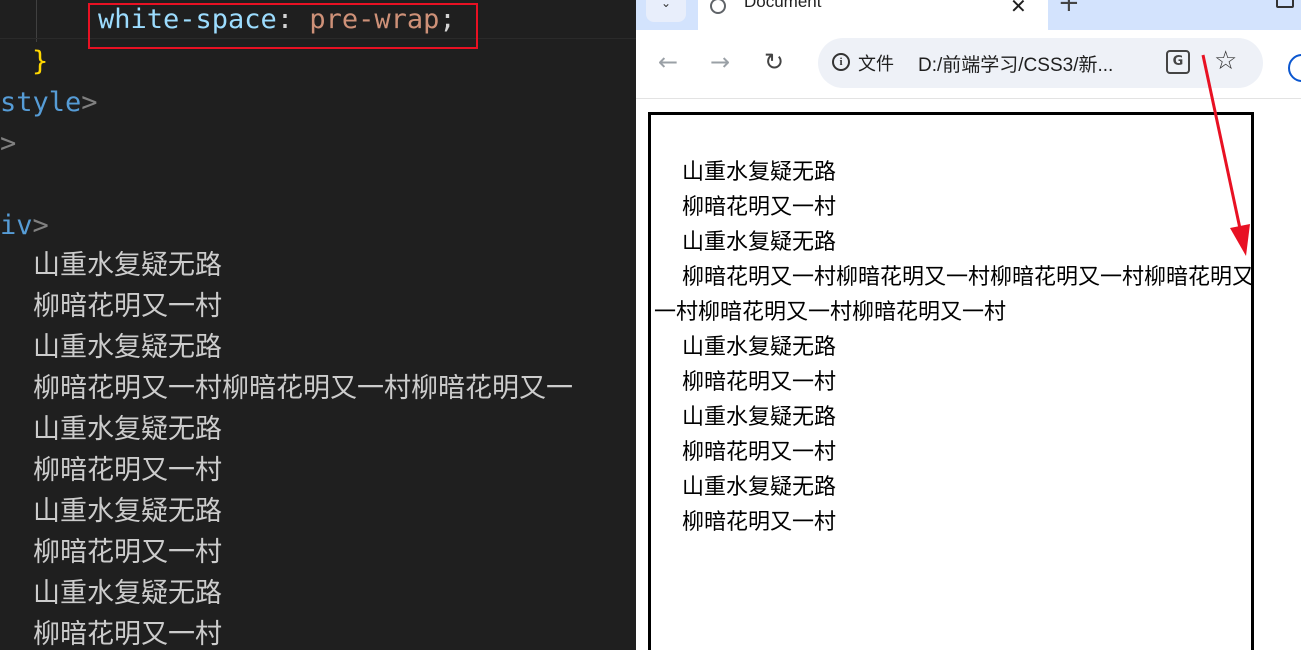 The height and width of the screenshot is (650, 1301). What do you see at coordinates (841, 62) in the screenshot?
I see `info-icon: i` at bounding box center [841, 62].